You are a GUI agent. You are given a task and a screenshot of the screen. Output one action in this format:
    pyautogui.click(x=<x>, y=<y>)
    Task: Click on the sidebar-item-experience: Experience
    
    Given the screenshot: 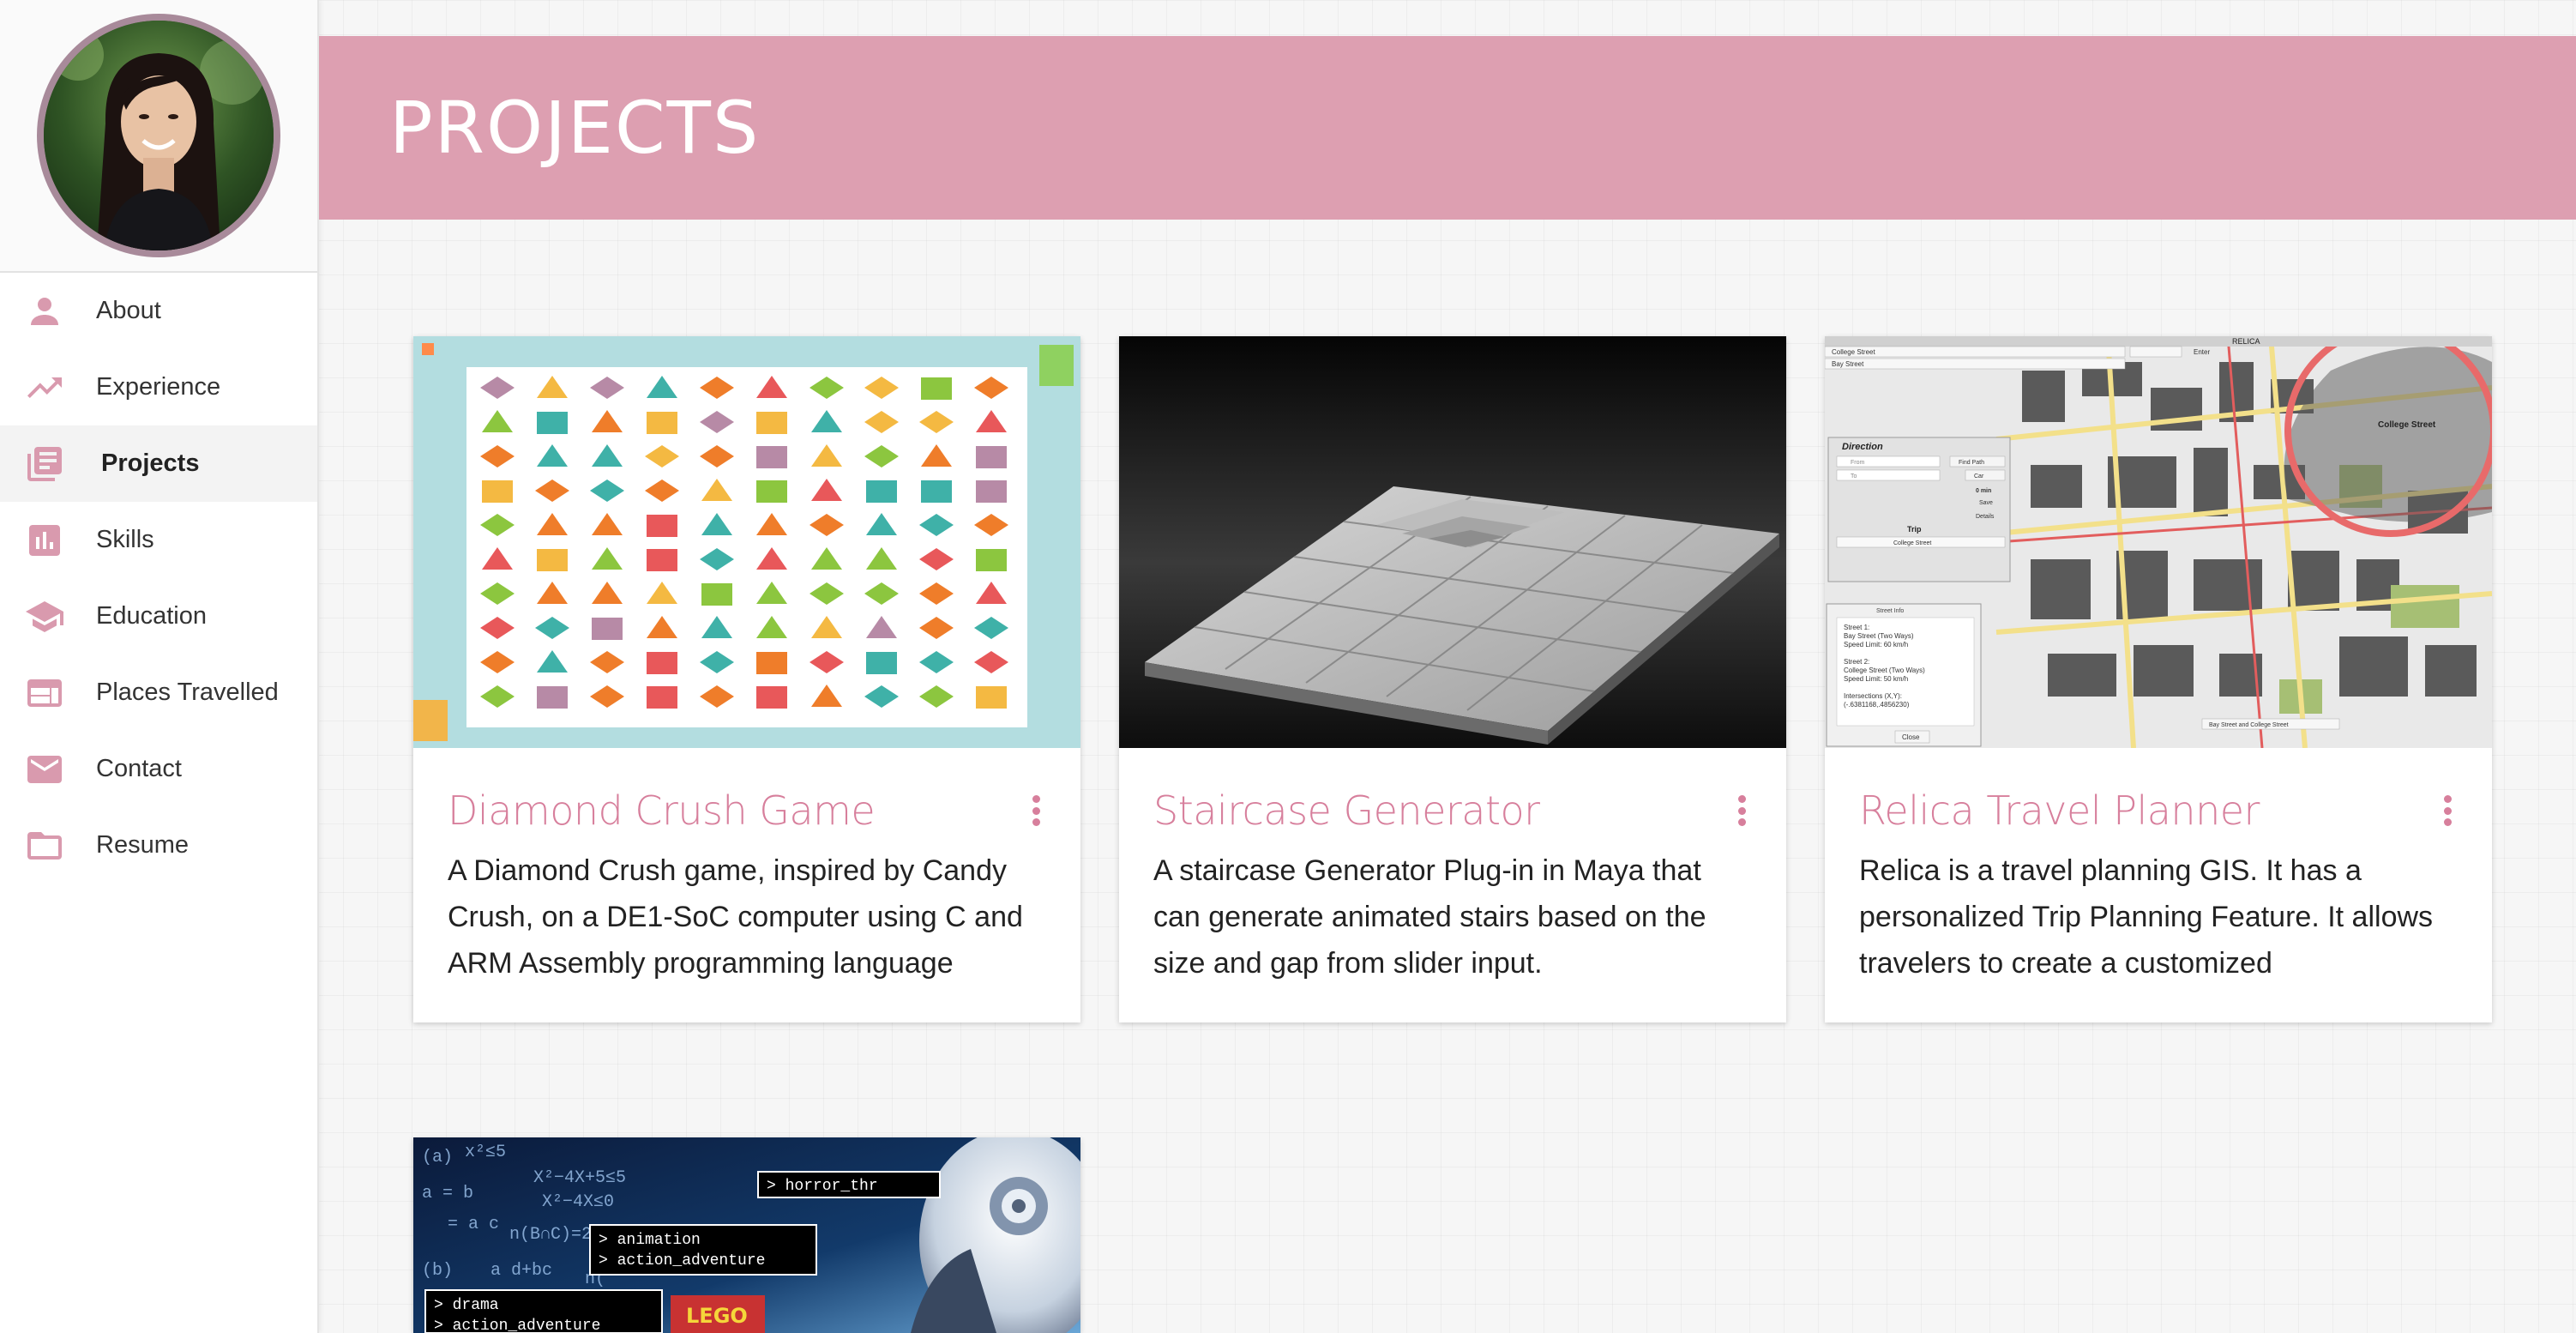 What is the action you would take?
    pyautogui.click(x=158, y=387)
    